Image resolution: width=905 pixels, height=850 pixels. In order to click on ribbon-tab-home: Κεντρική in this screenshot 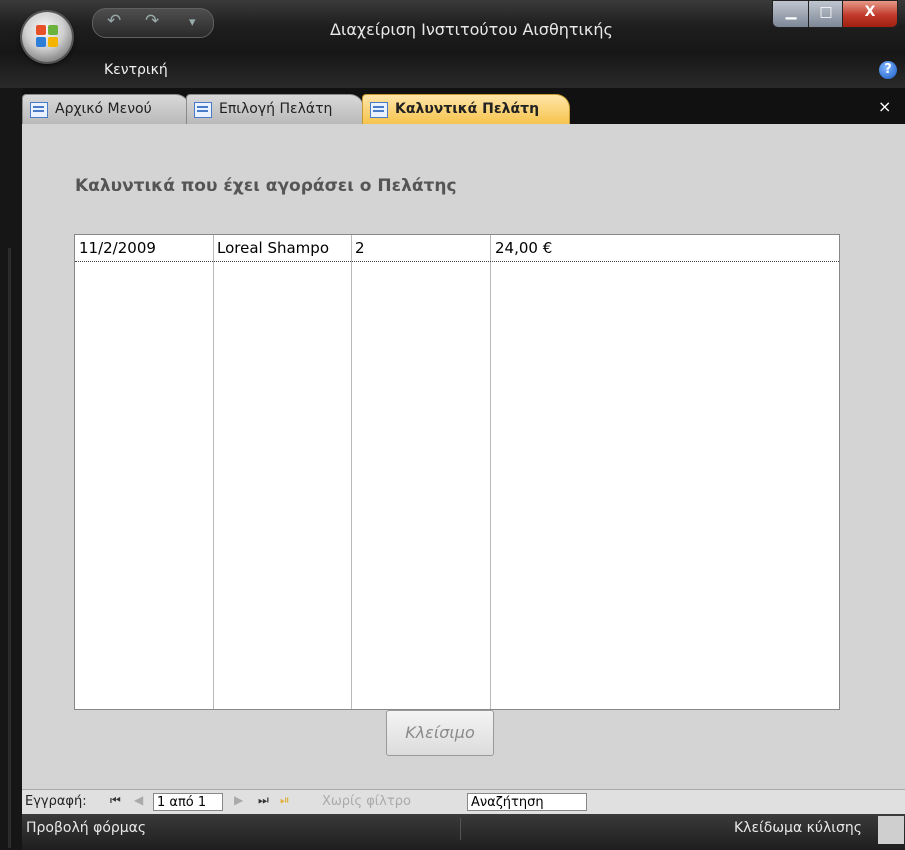, I will do `click(136, 70)`.